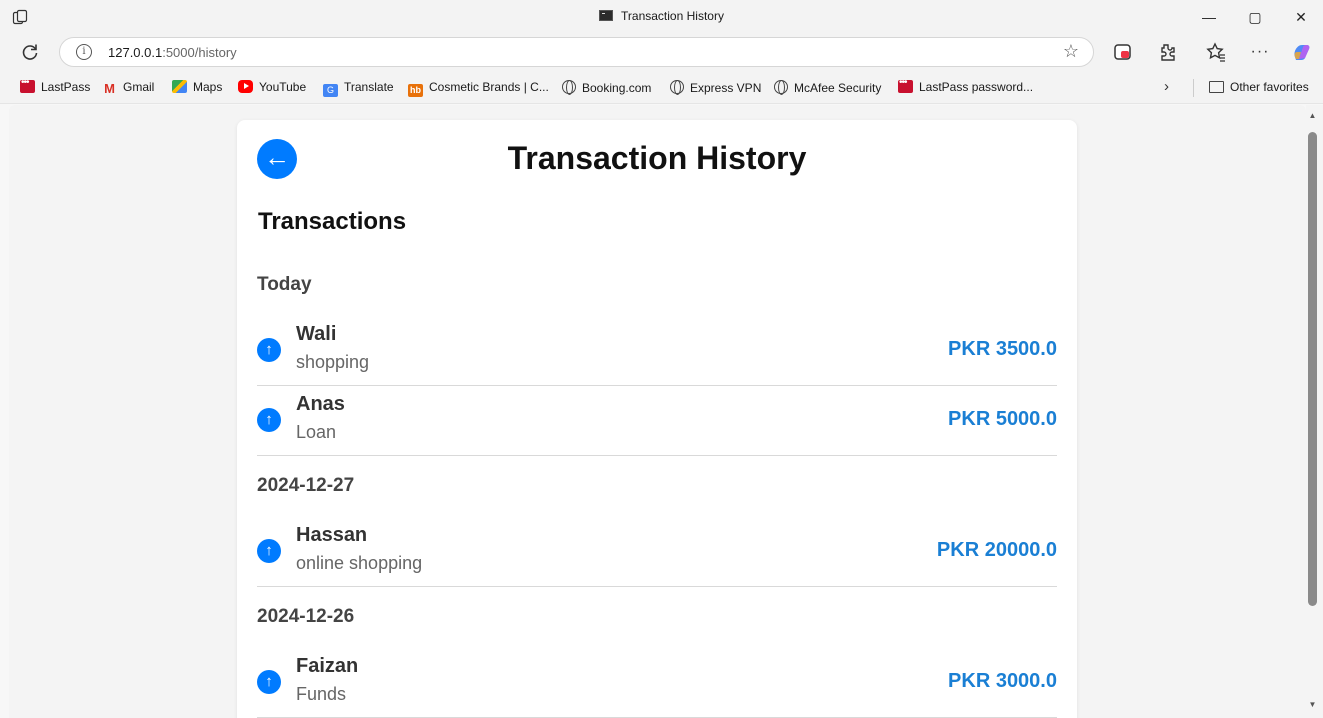  What do you see at coordinates (415, 90) in the screenshot?
I see `hb-icon: hb` at bounding box center [415, 90].